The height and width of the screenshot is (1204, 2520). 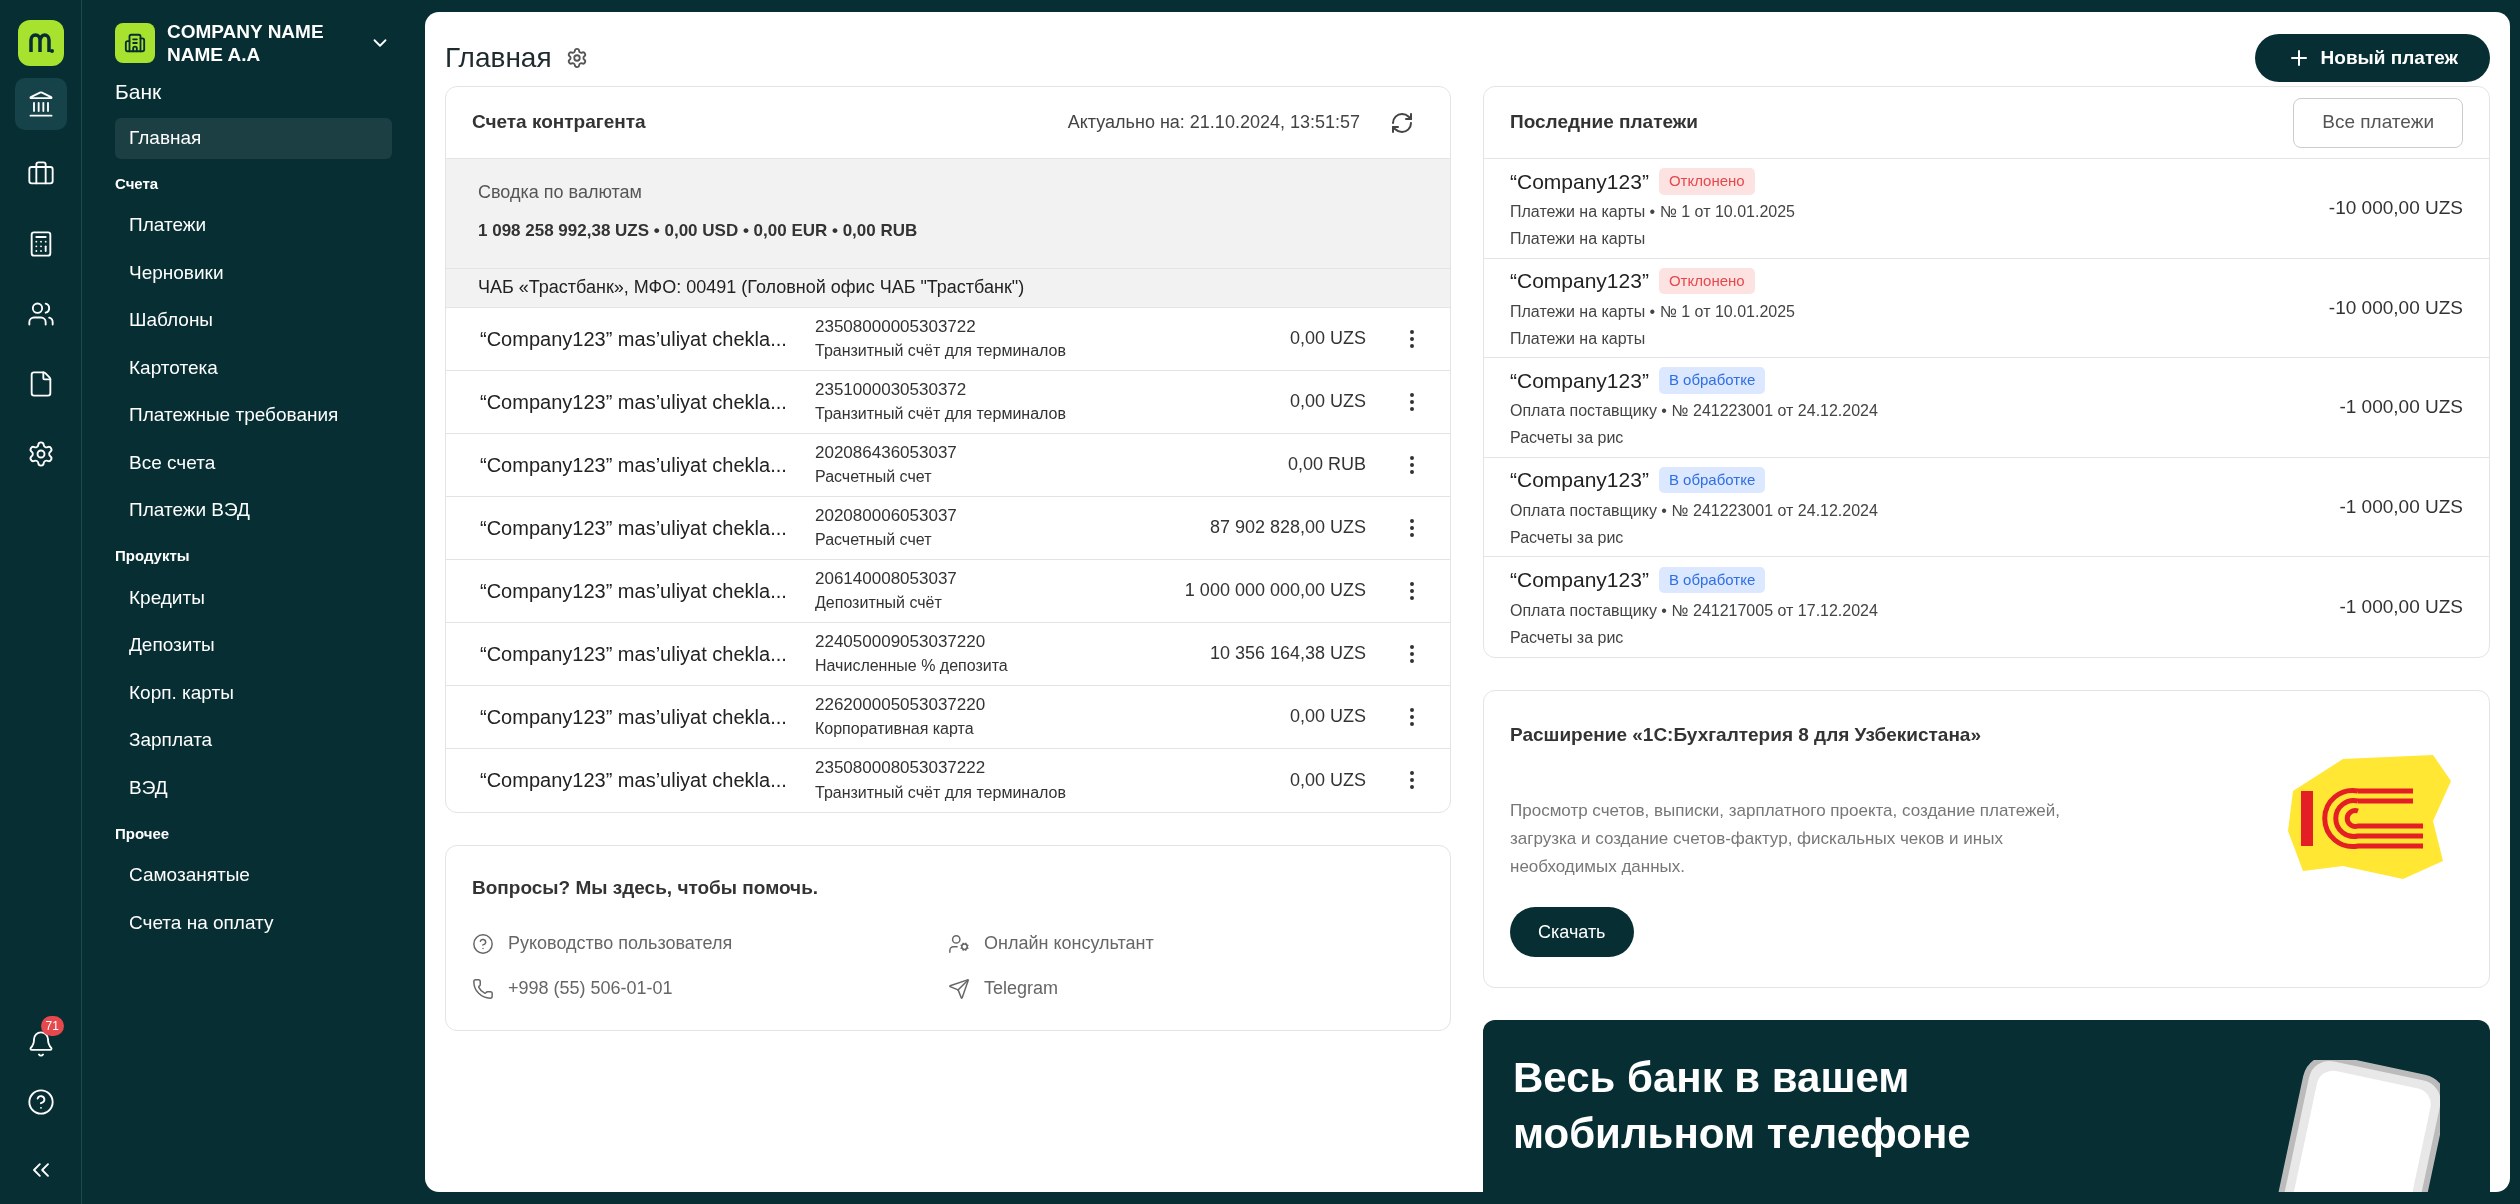 I want to click on nav-item: Счета на оплату, so click(x=253, y=923).